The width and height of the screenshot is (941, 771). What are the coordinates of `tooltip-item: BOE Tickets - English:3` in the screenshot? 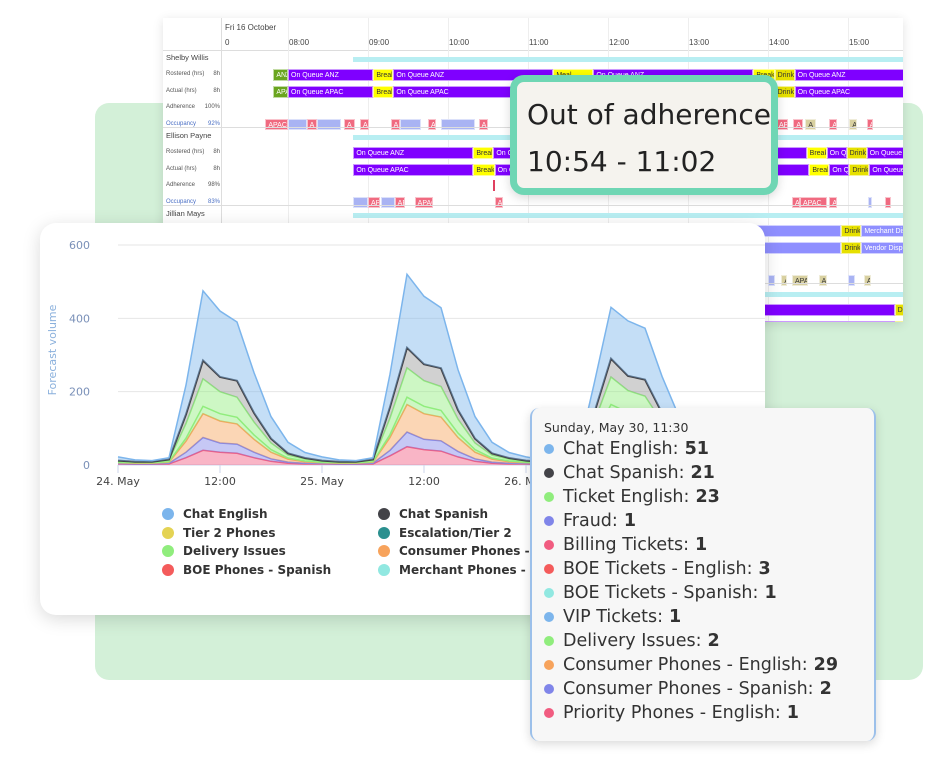 It's located at (709, 569).